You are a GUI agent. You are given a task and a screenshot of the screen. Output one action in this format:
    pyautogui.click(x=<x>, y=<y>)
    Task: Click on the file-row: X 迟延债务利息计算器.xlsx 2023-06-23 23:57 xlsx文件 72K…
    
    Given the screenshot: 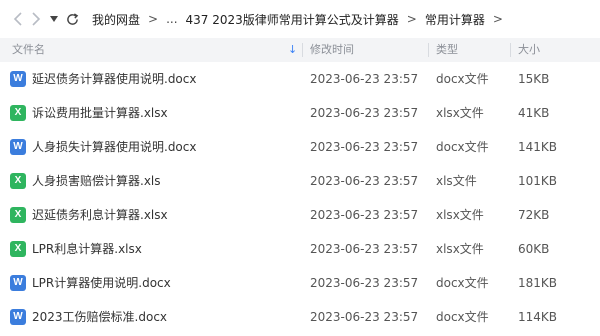 What is the action you would take?
    pyautogui.click(x=300, y=215)
    